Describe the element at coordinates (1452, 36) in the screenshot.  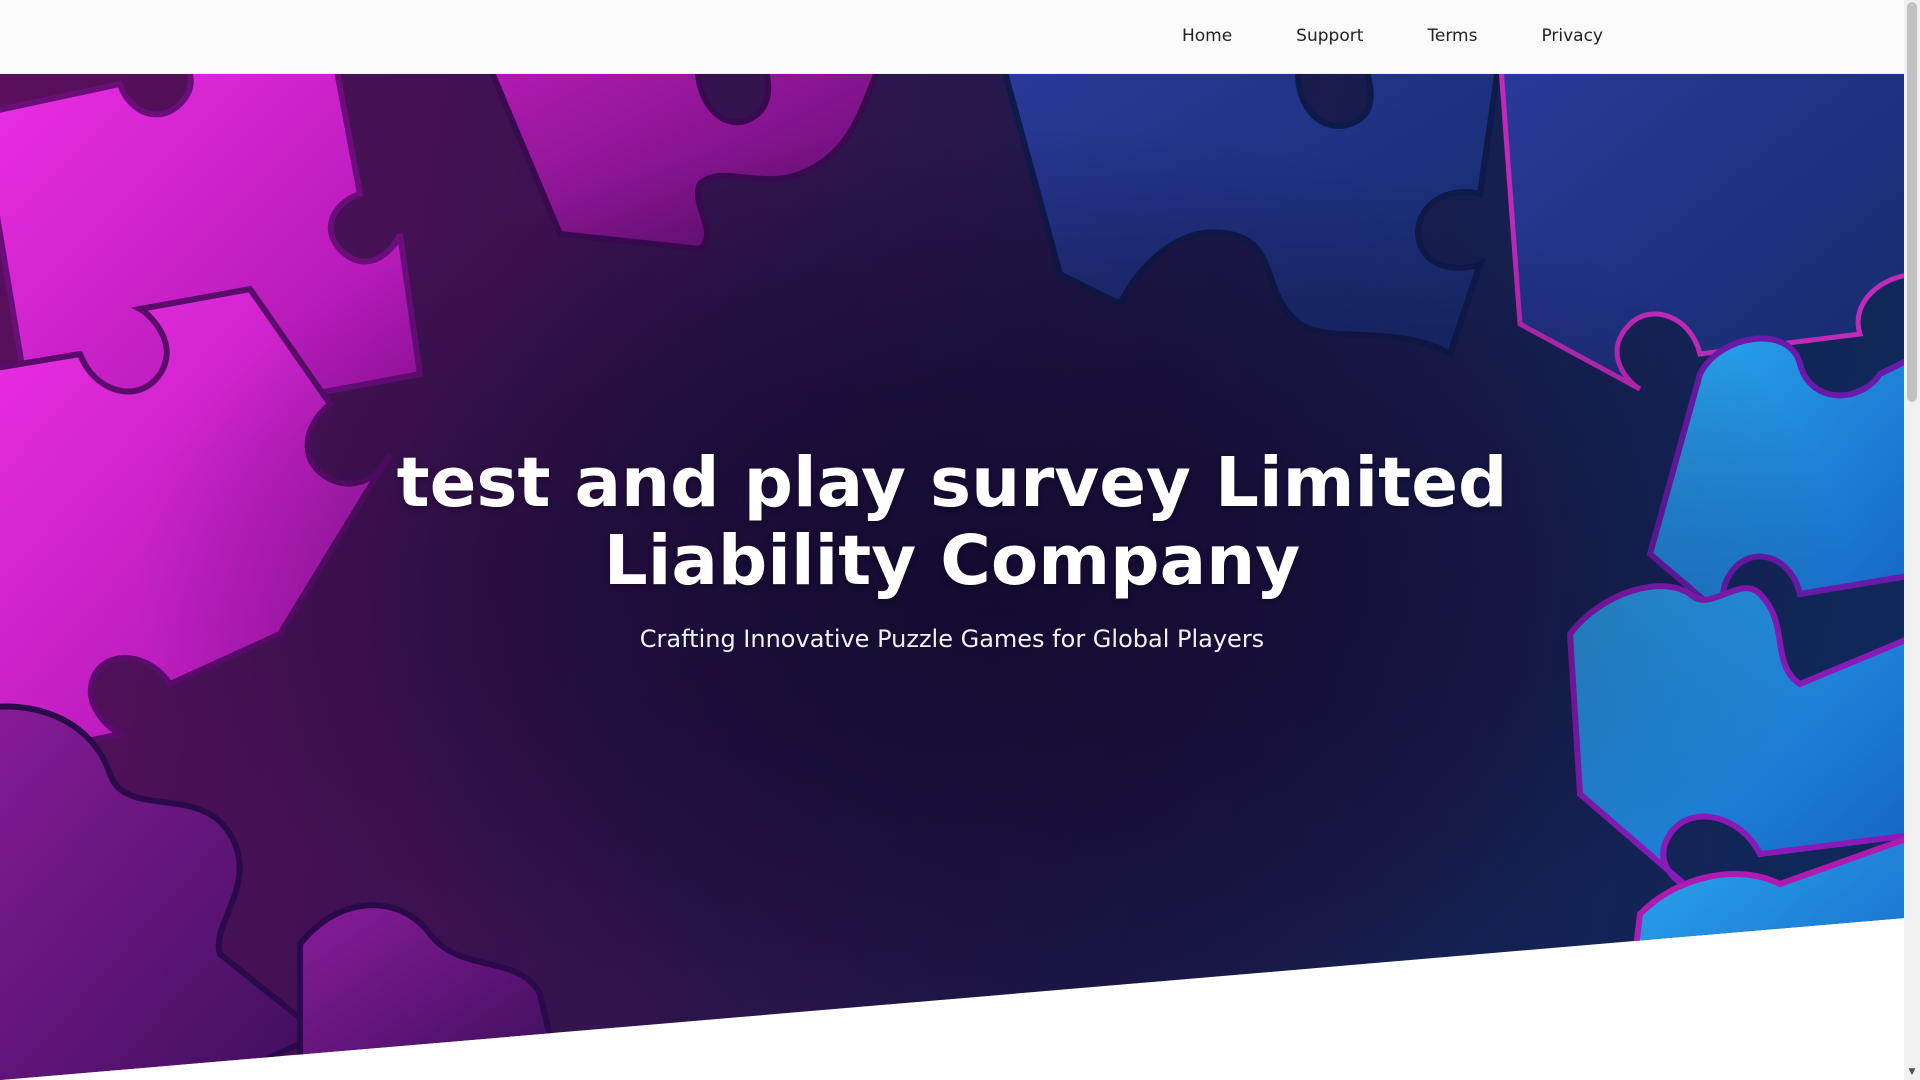
I see `nav-link-terms: Terms` at that location.